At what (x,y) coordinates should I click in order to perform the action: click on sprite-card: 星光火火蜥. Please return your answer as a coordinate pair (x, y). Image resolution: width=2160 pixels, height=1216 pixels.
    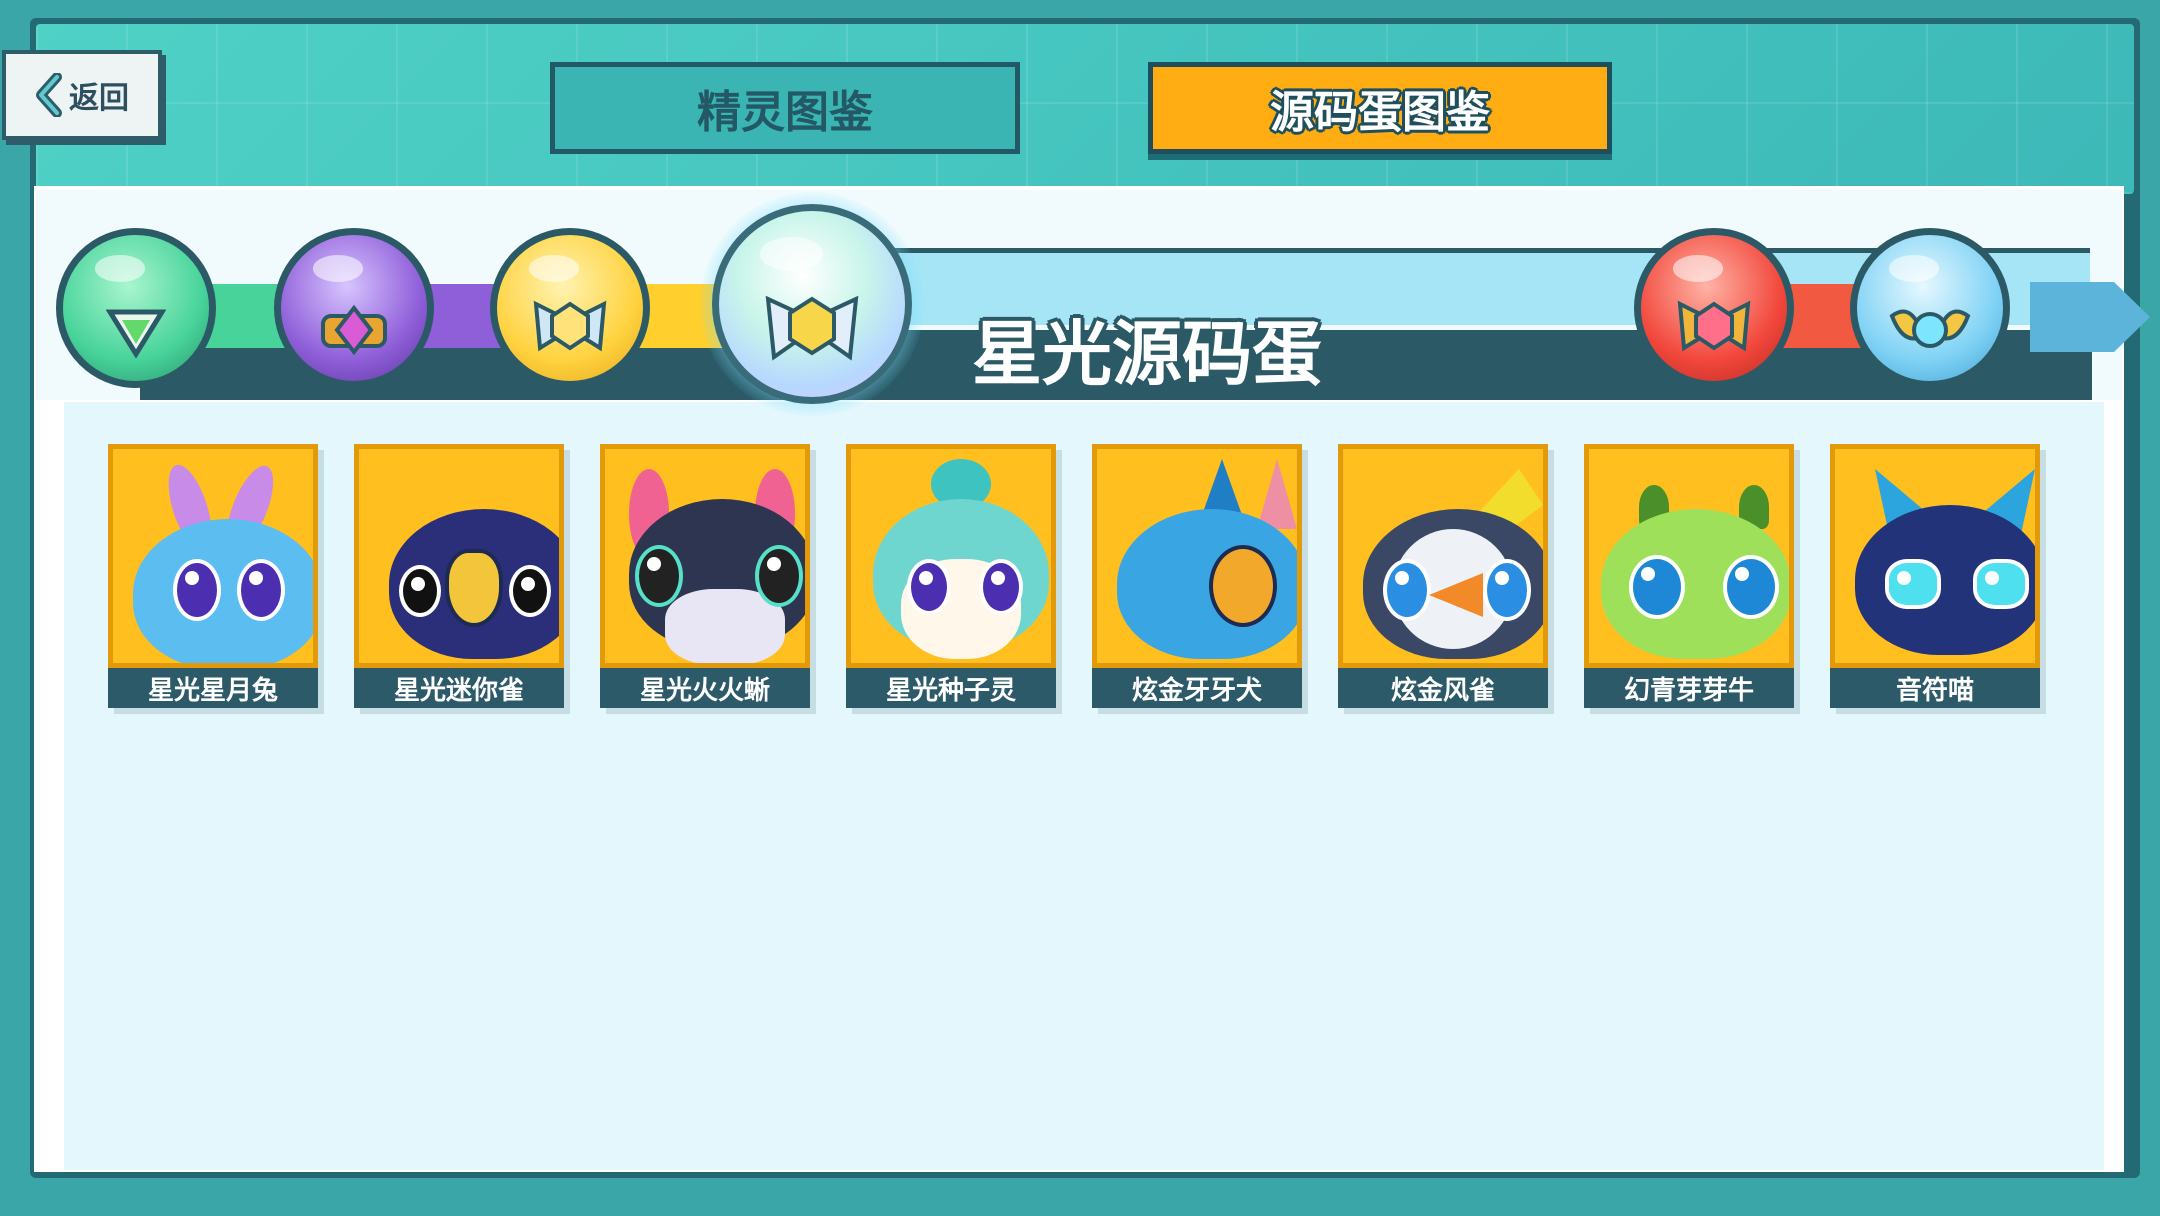
    Looking at the image, I should click on (705, 576).